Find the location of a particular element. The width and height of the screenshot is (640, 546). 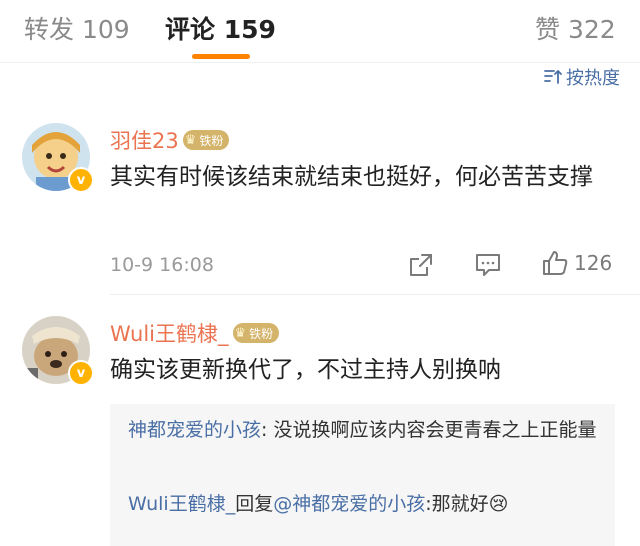

tab-likes: 赞 322 is located at coordinates (575, 28).